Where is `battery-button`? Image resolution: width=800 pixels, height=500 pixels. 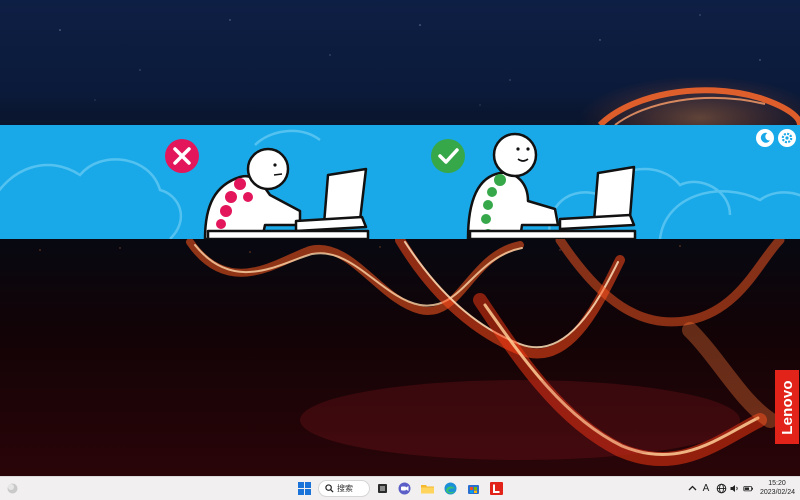 battery-button is located at coordinates (748, 488).